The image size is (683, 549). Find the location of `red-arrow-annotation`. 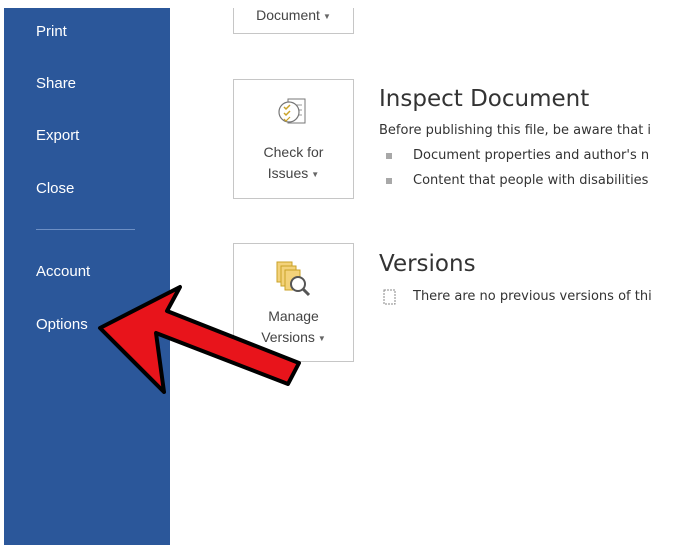

red-arrow-annotation is located at coordinates (199, 339).